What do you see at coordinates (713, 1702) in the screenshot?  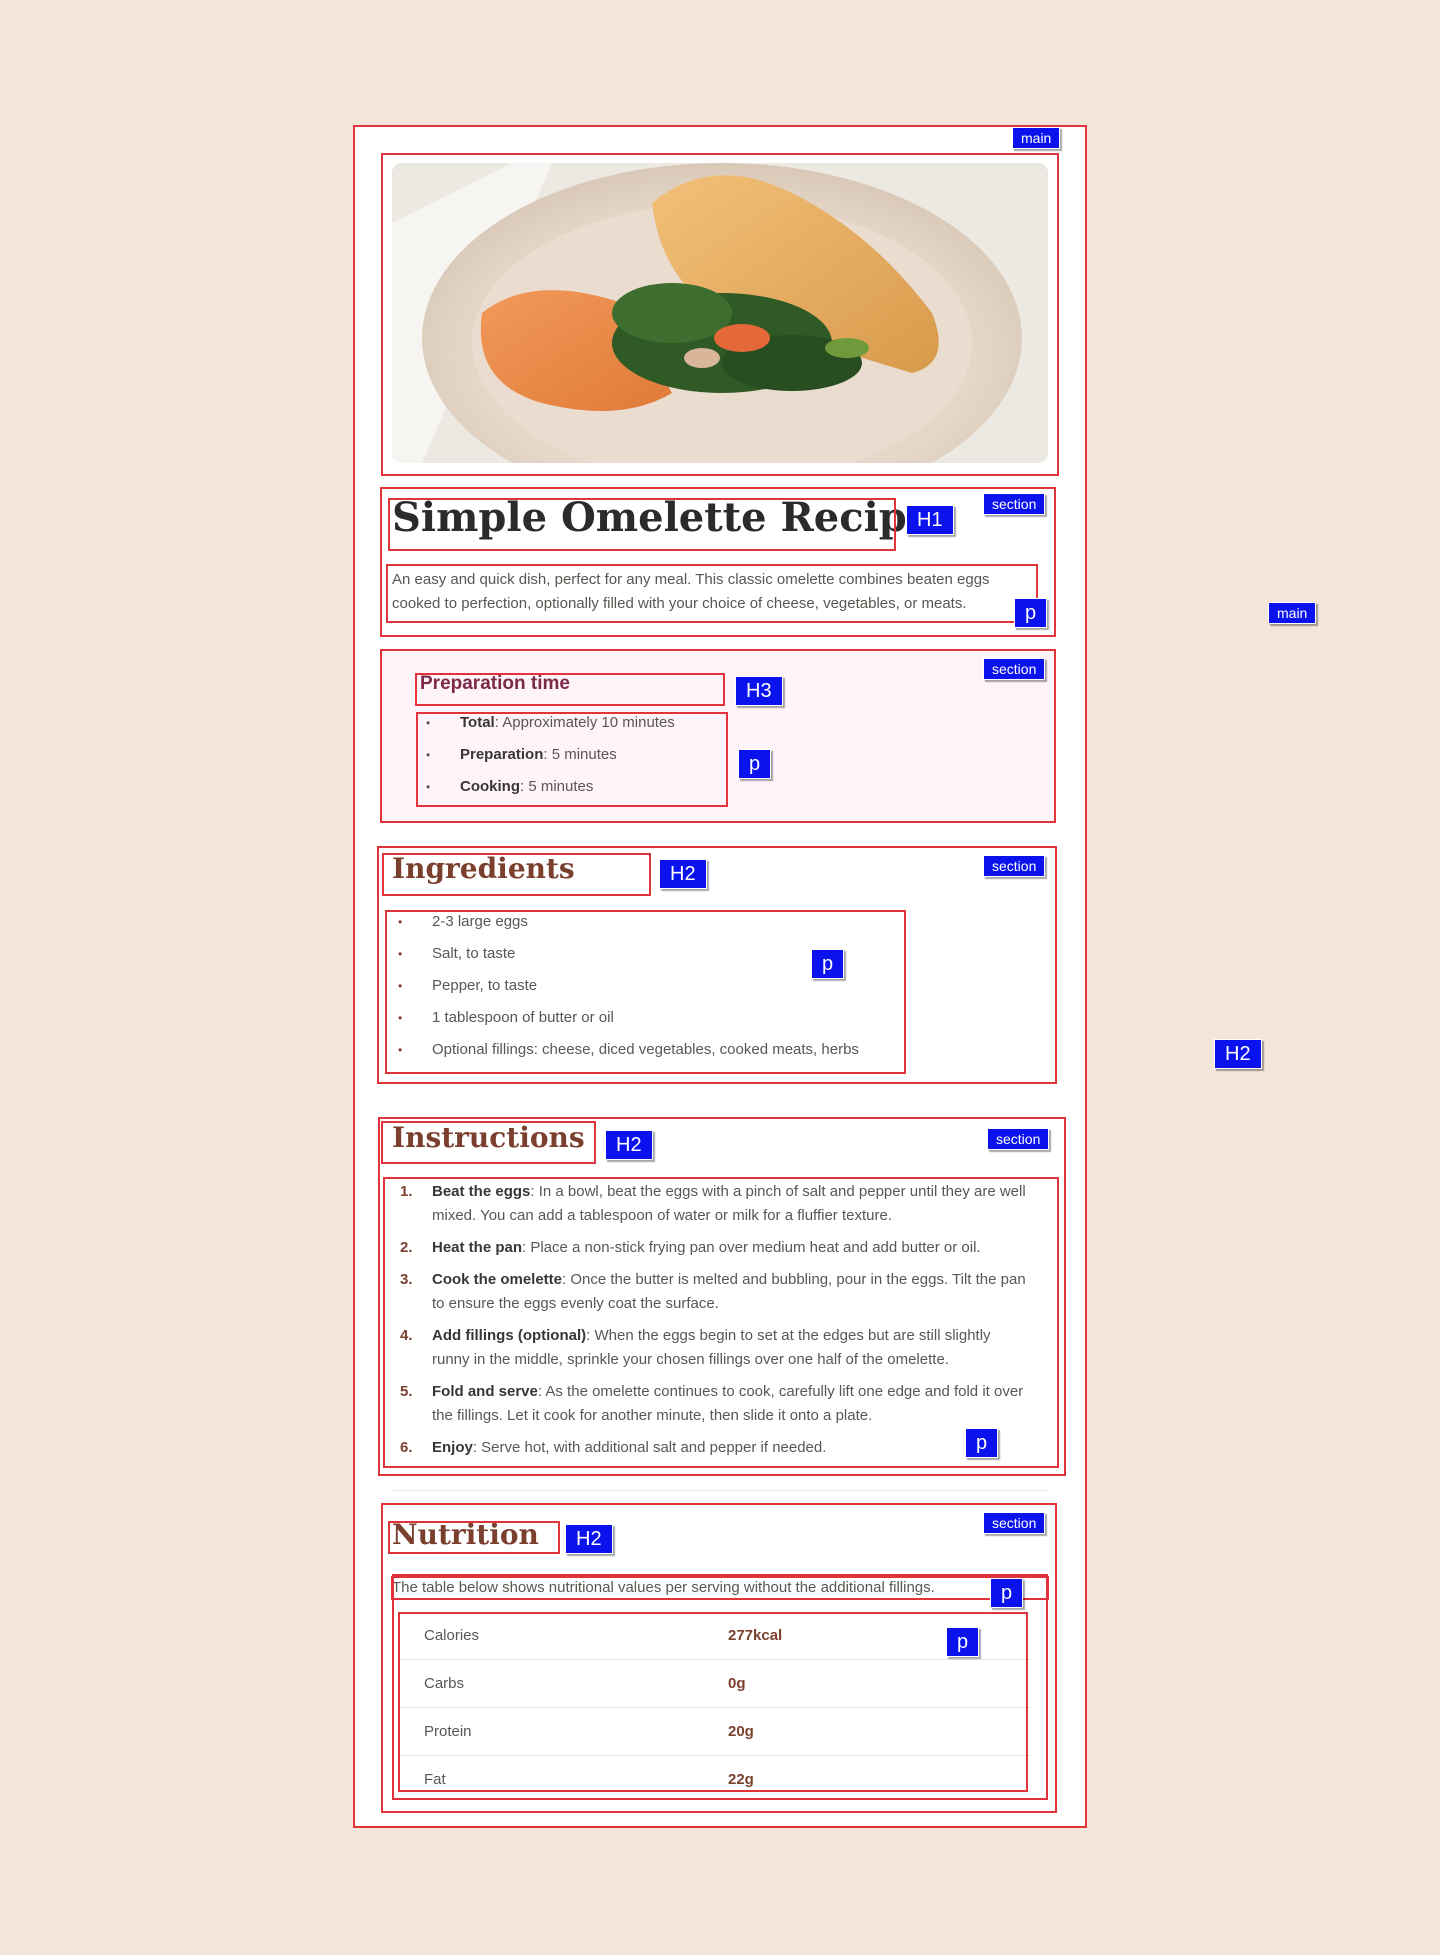 I see `annotation-box-nutrition-table` at bounding box center [713, 1702].